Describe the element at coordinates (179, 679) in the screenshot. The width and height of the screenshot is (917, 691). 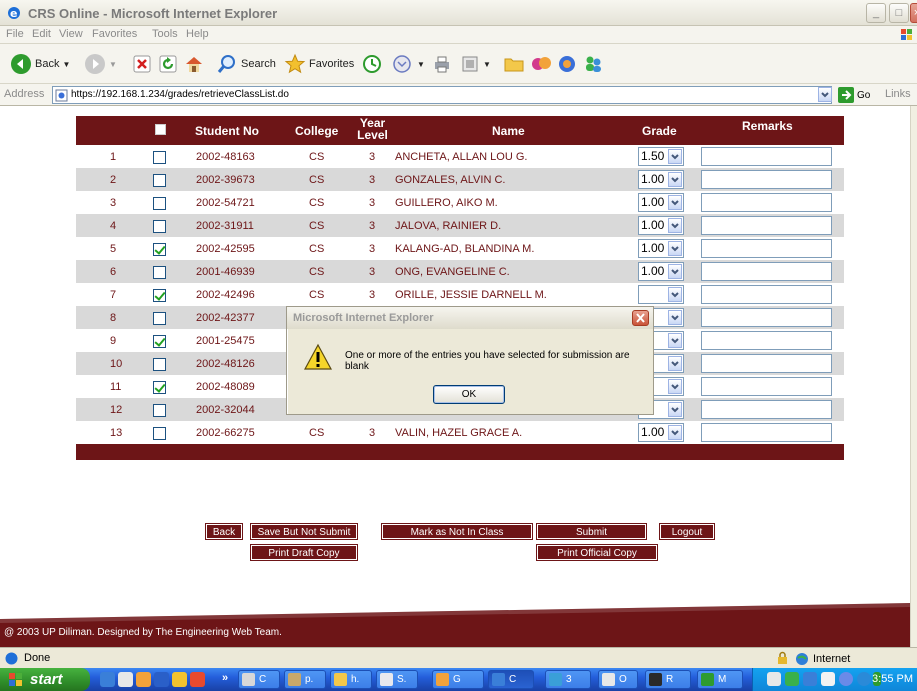
I see `quicklaunch-messenger-icon` at that location.